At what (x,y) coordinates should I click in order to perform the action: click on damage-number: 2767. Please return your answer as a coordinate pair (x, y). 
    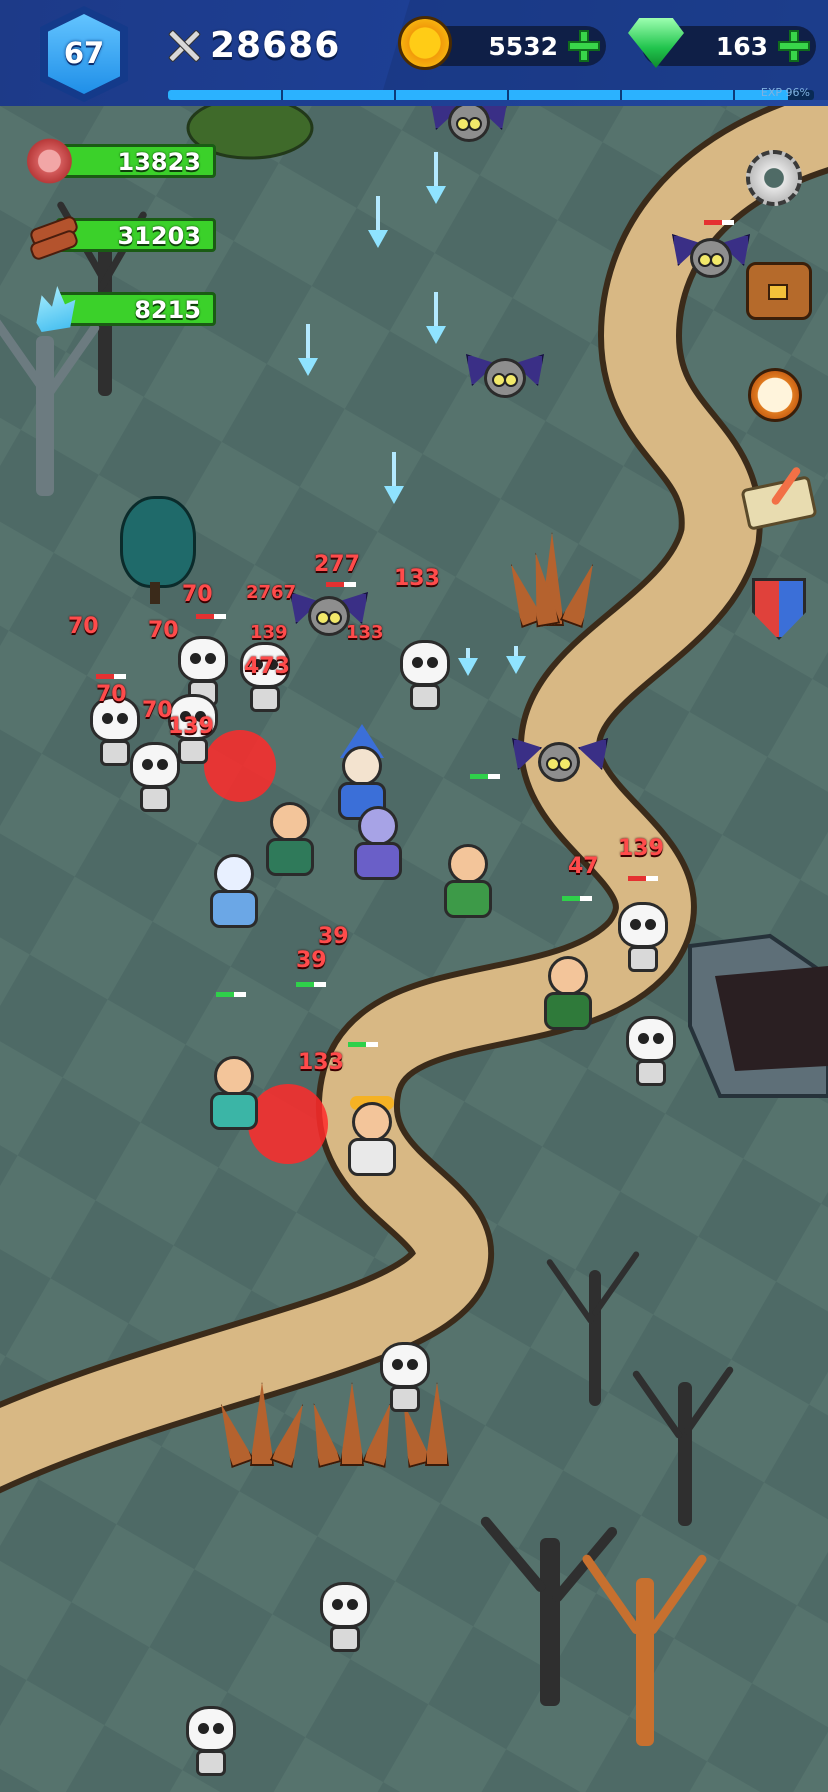
    Looking at the image, I should click on (271, 592).